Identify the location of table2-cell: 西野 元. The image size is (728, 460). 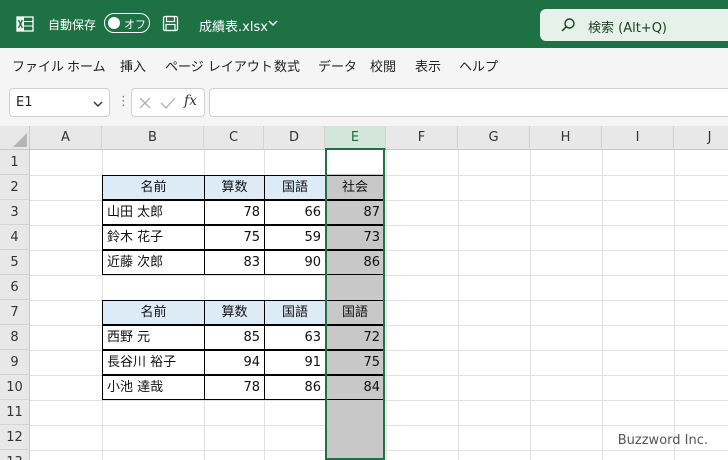
(153, 337).